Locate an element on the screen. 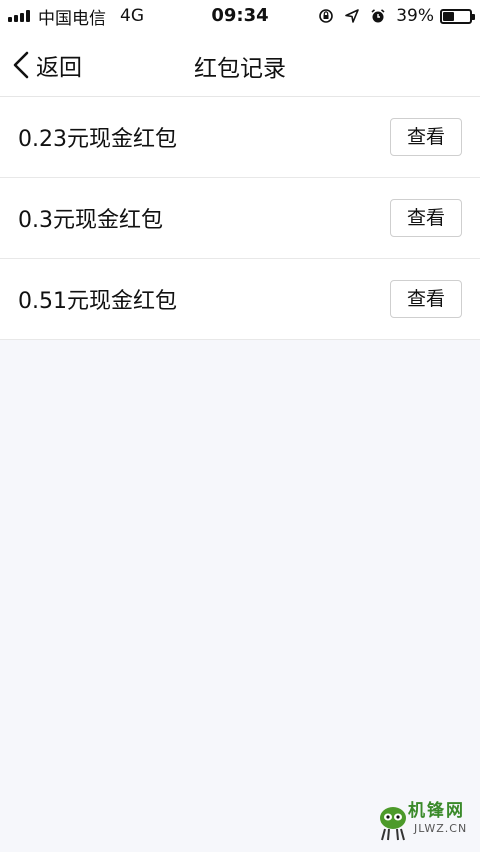 This screenshot has height=852, width=480. list-item: 0.51元现金红包 查看 is located at coordinates (240, 299).